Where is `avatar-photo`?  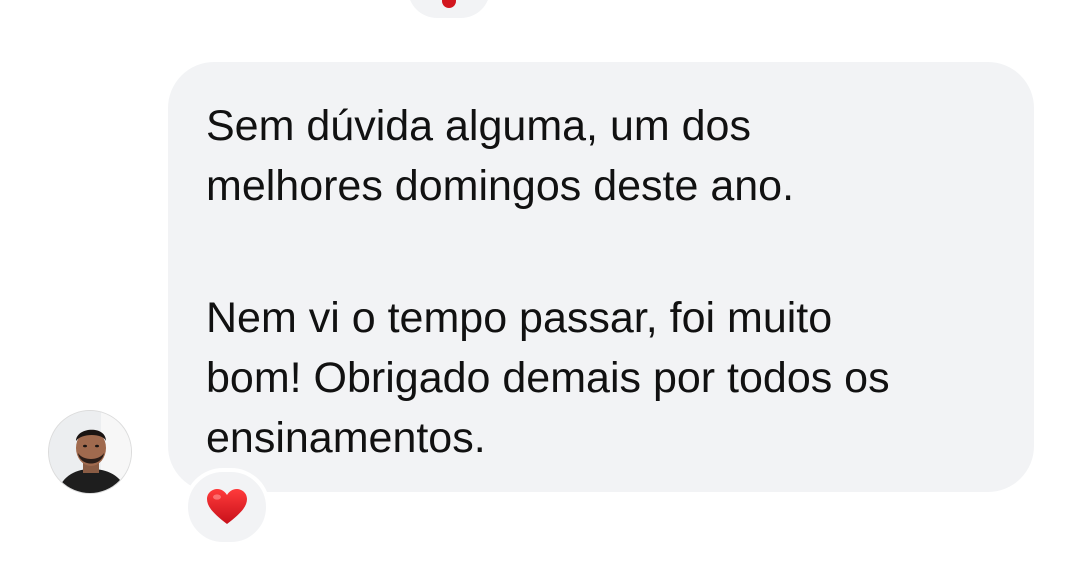
avatar-photo is located at coordinates (90, 452).